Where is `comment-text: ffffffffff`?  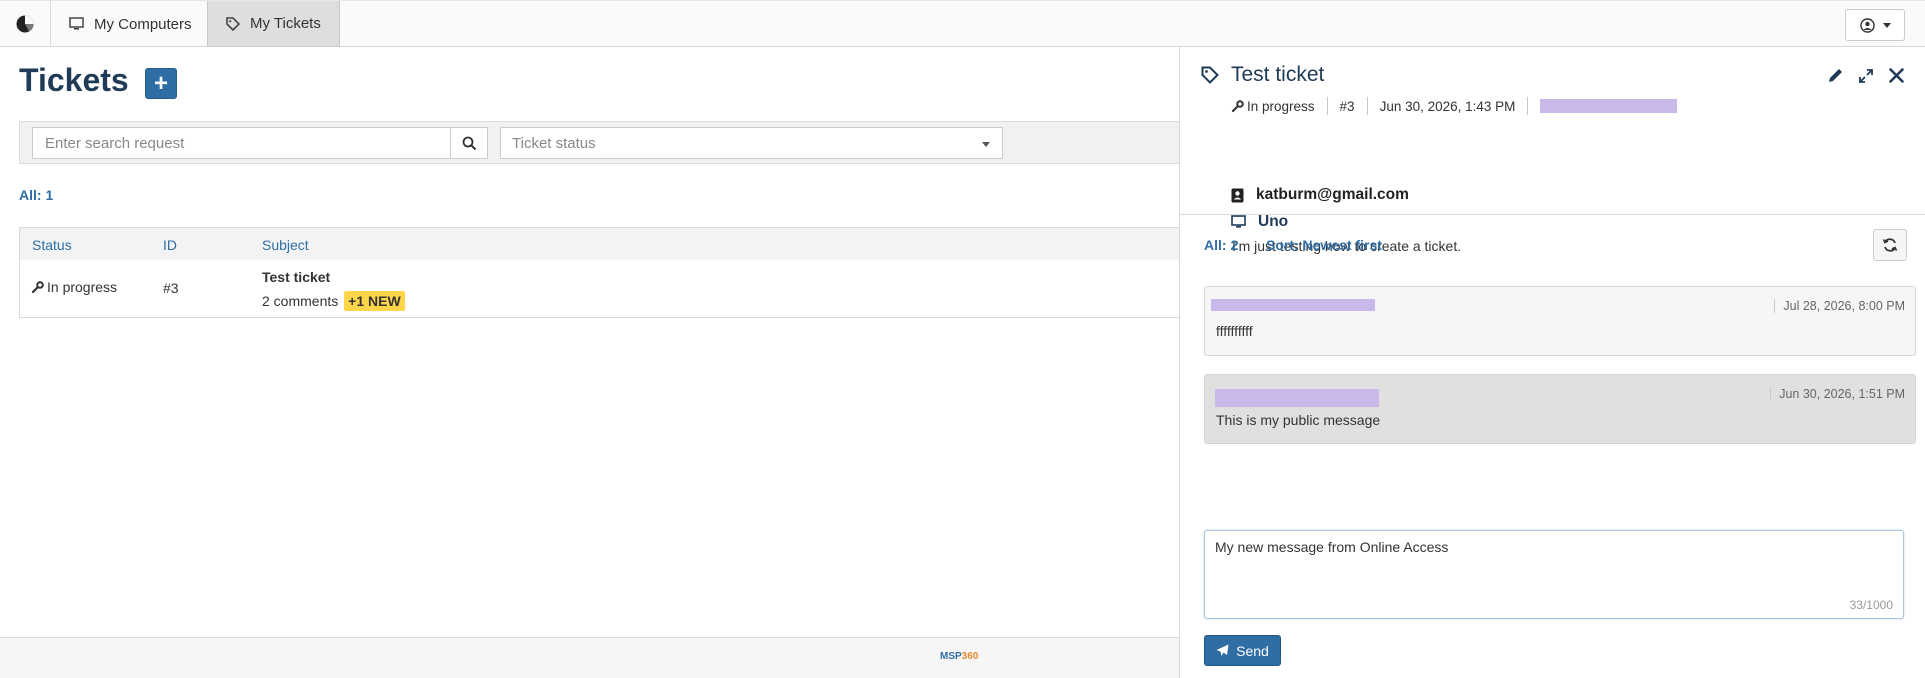
comment-text: ffffffffff is located at coordinates (1234, 331).